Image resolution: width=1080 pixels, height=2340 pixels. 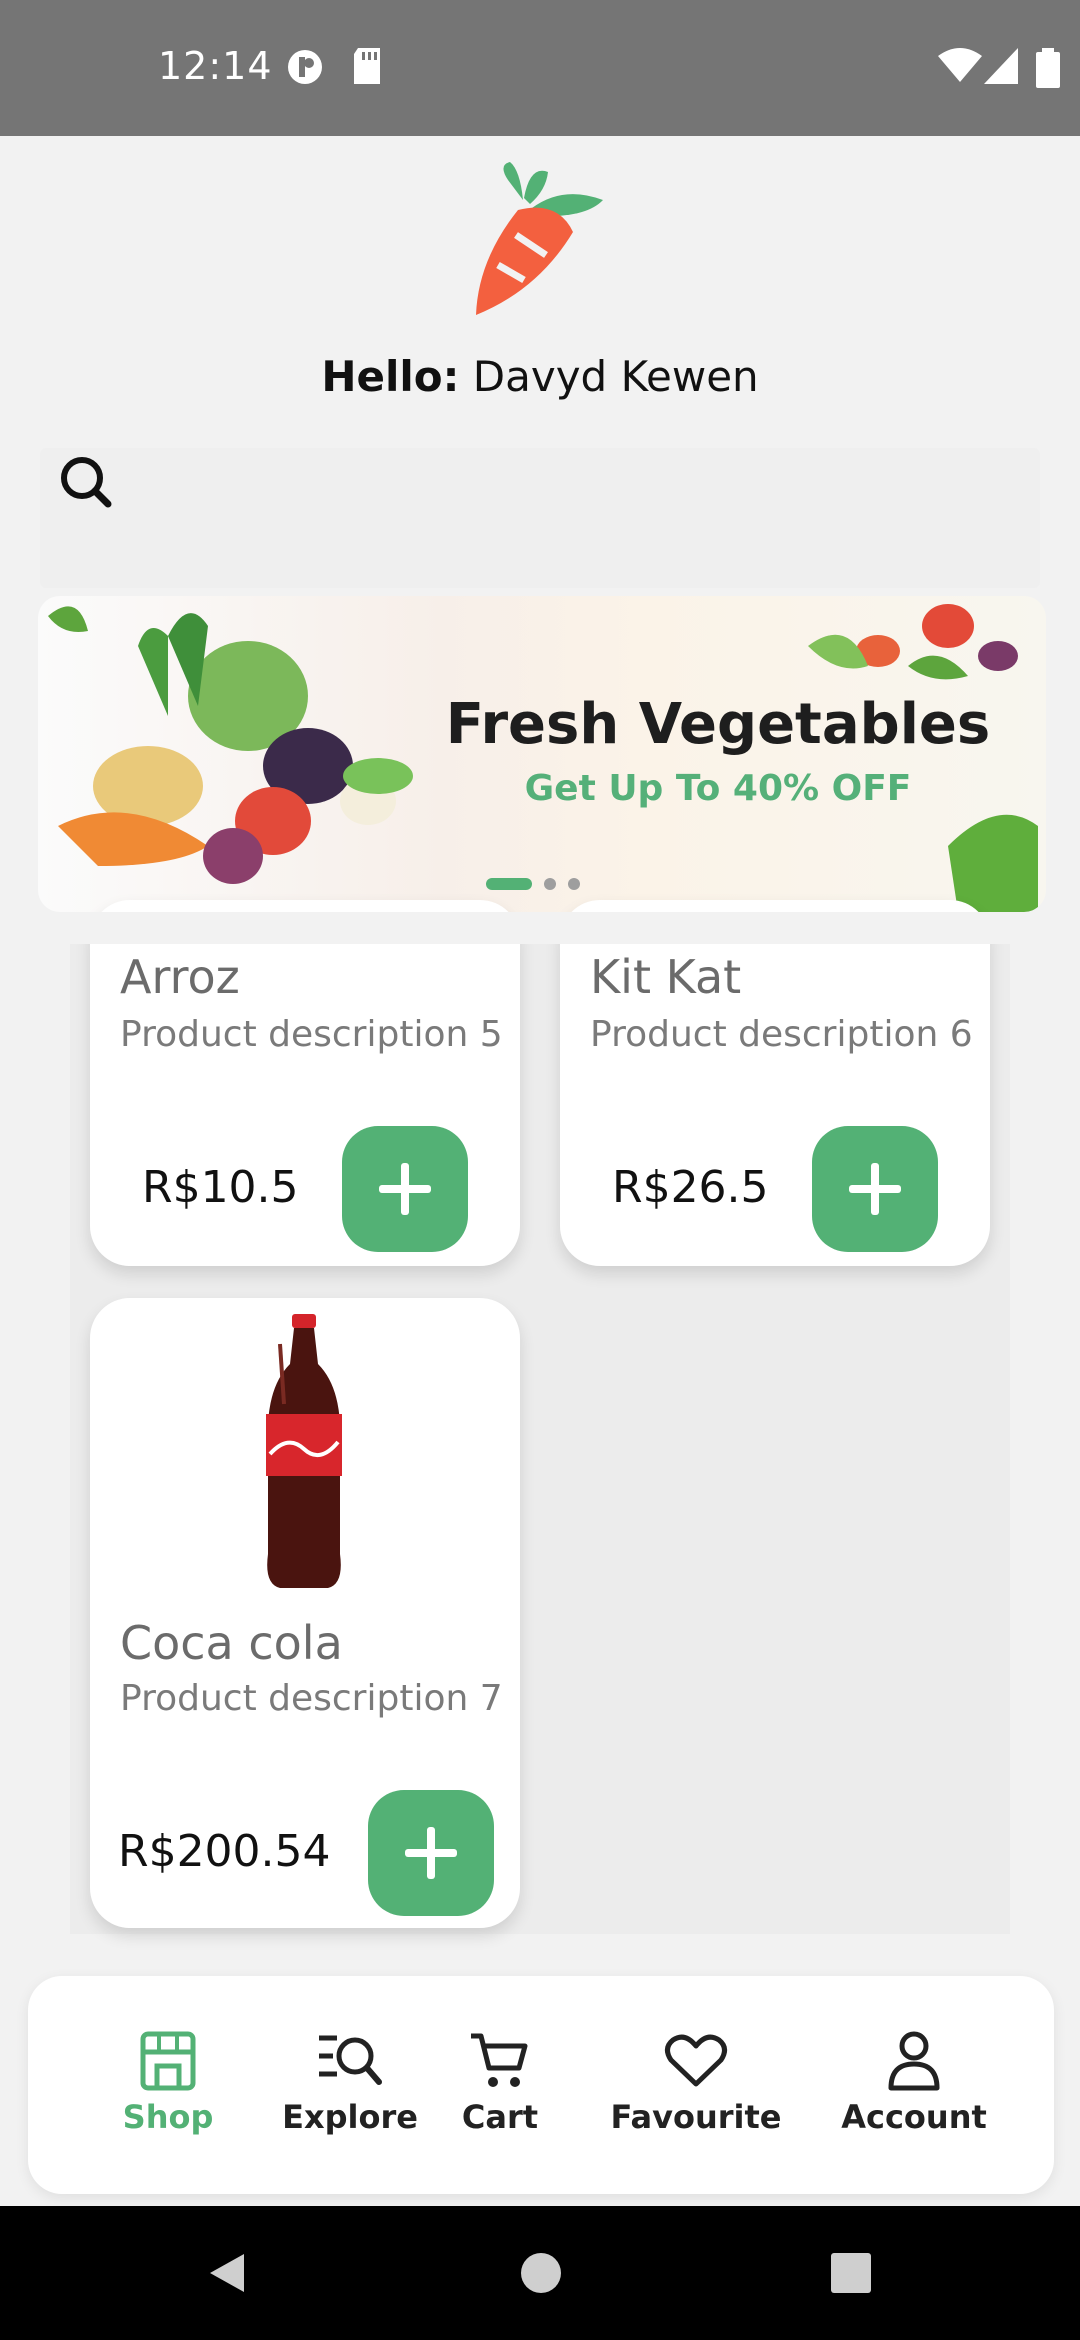 I want to click on recents-icon, so click(x=851, y=2273).